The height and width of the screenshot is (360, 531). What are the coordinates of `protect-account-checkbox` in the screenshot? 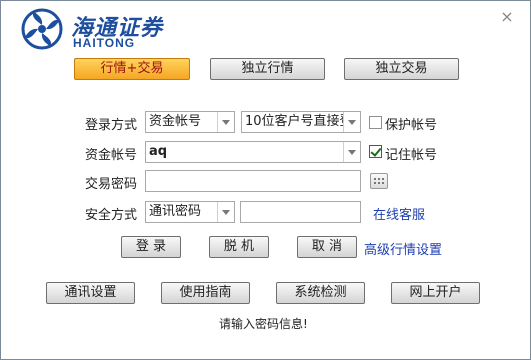 It's located at (375, 122).